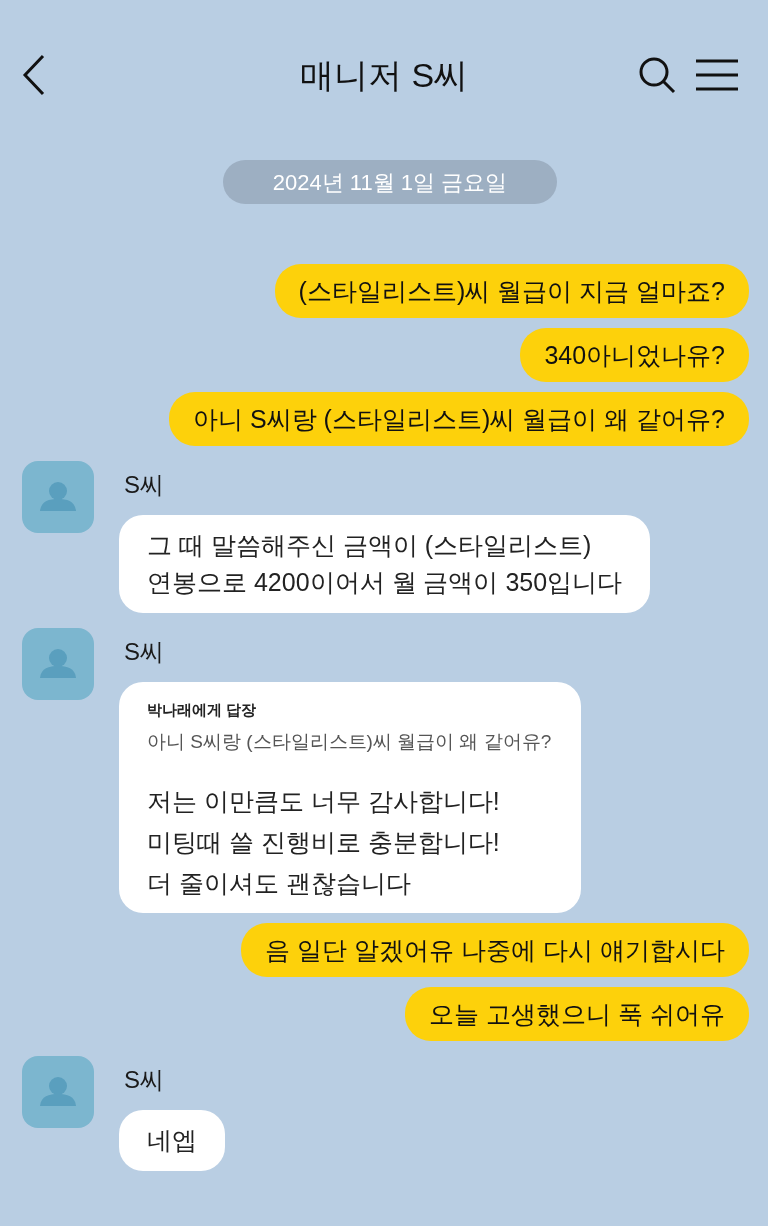  Describe the element at coordinates (34, 75) in the screenshot. I see `back-icon` at that location.